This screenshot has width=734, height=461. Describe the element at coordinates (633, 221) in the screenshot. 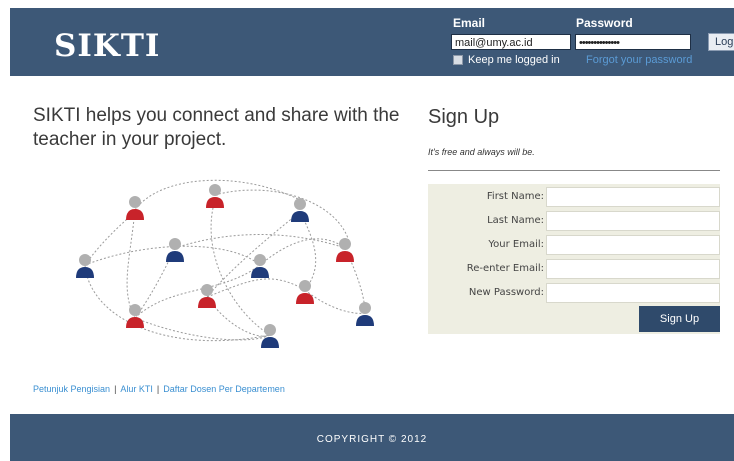

I see `last-name-input` at that location.